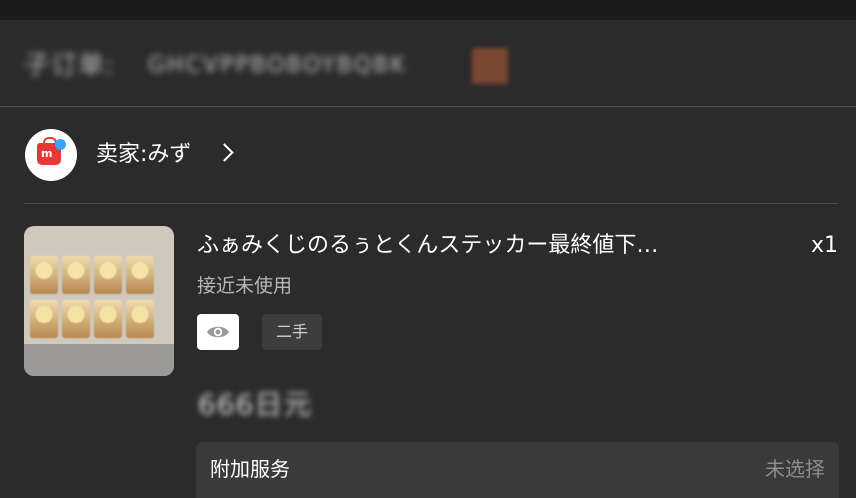 This screenshot has width=856, height=498. What do you see at coordinates (51, 155) in the screenshot?
I see `mercari-bag-icon: m` at bounding box center [51, 155].